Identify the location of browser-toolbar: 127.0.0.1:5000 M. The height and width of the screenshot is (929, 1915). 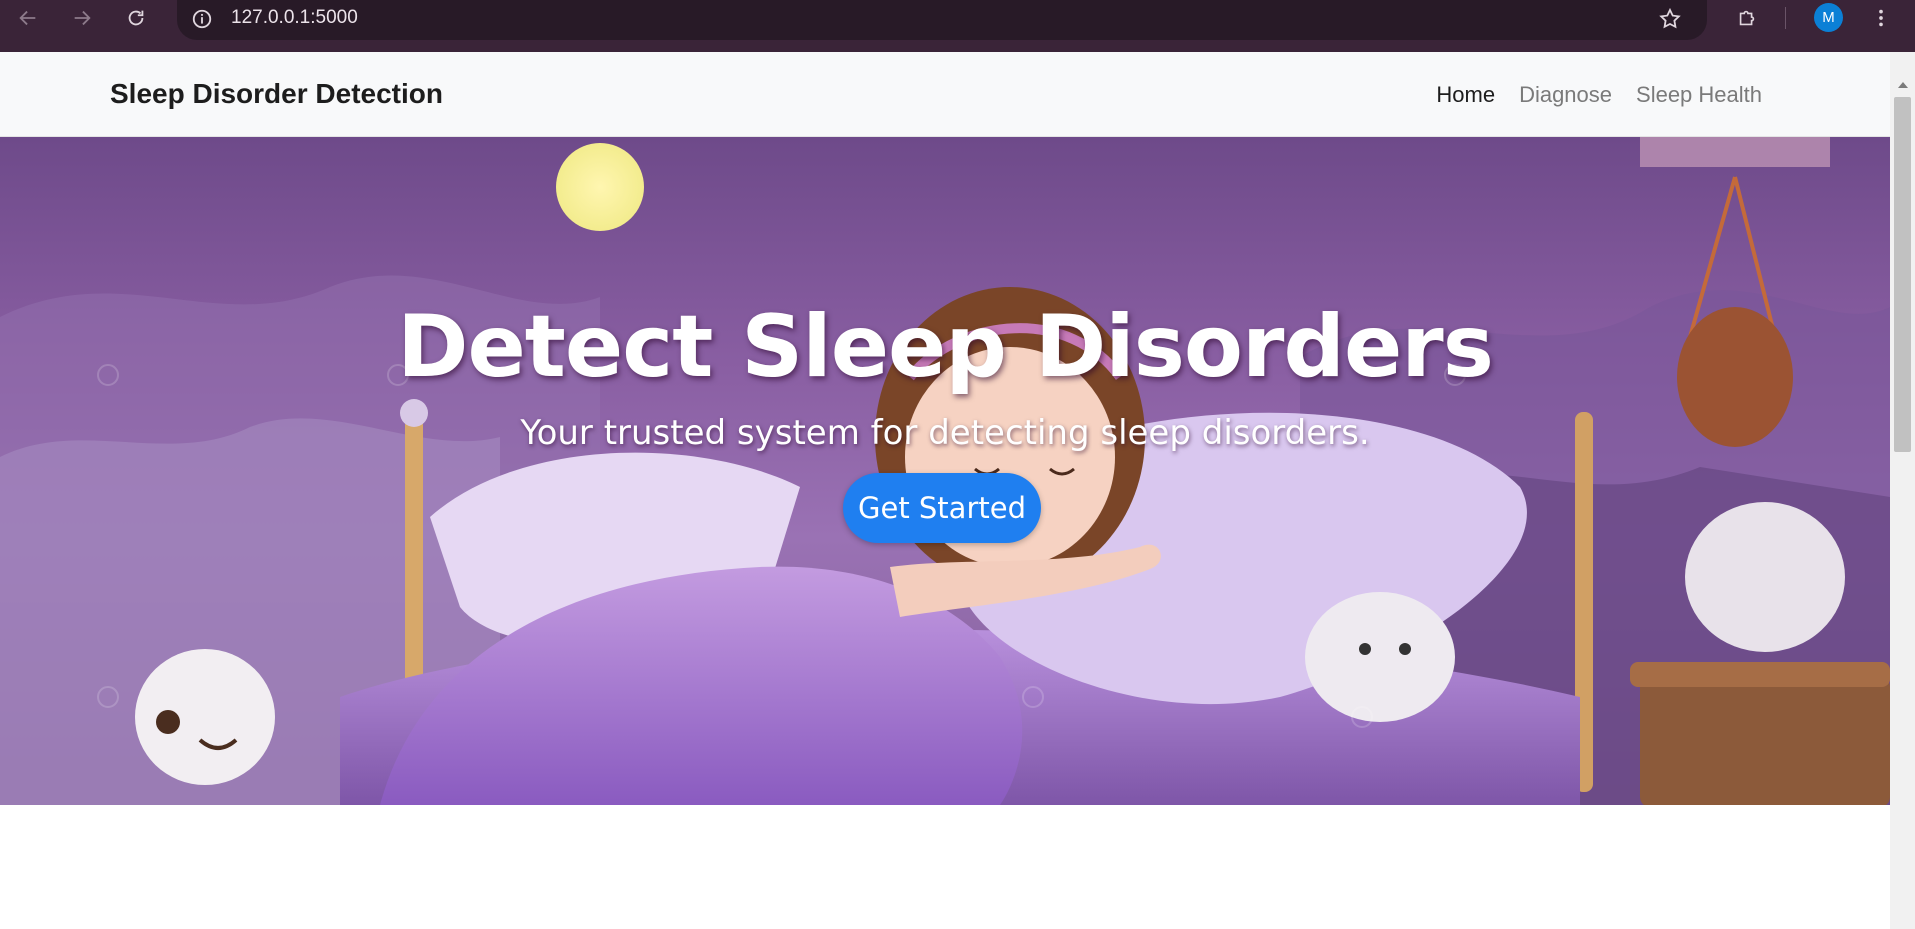
(957, 26).